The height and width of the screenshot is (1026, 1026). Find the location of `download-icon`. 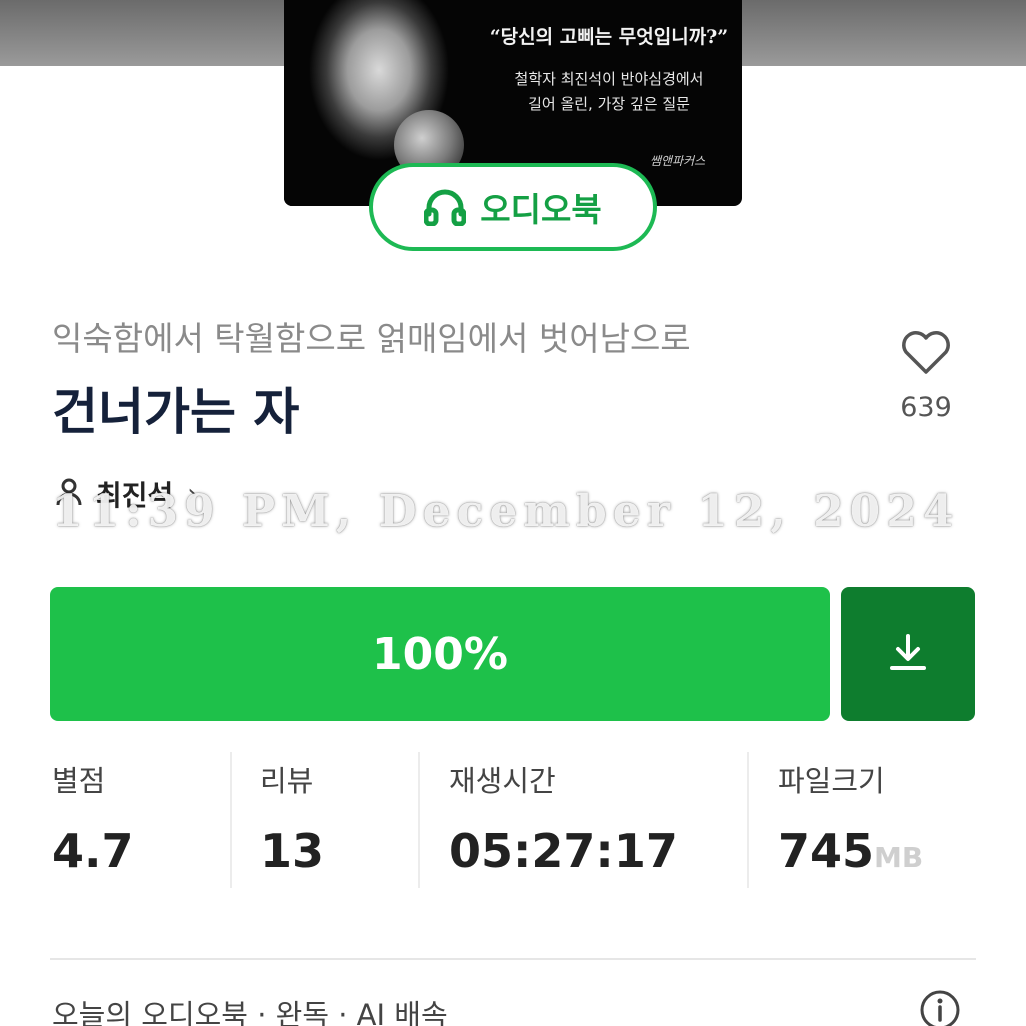

download-icon is located at coordinates (908, 654).